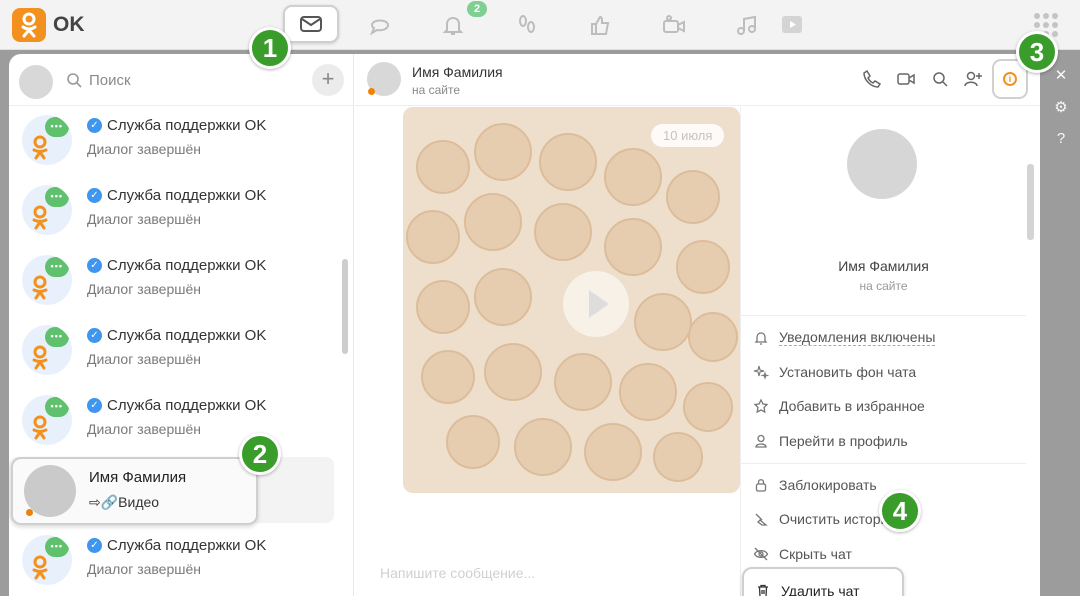 The width and height of the screenshot is (1080, 596). What do you see at coordinates (763, 590) in the screenshot?
I see `trash-icon` at bounding box center [763, 590].